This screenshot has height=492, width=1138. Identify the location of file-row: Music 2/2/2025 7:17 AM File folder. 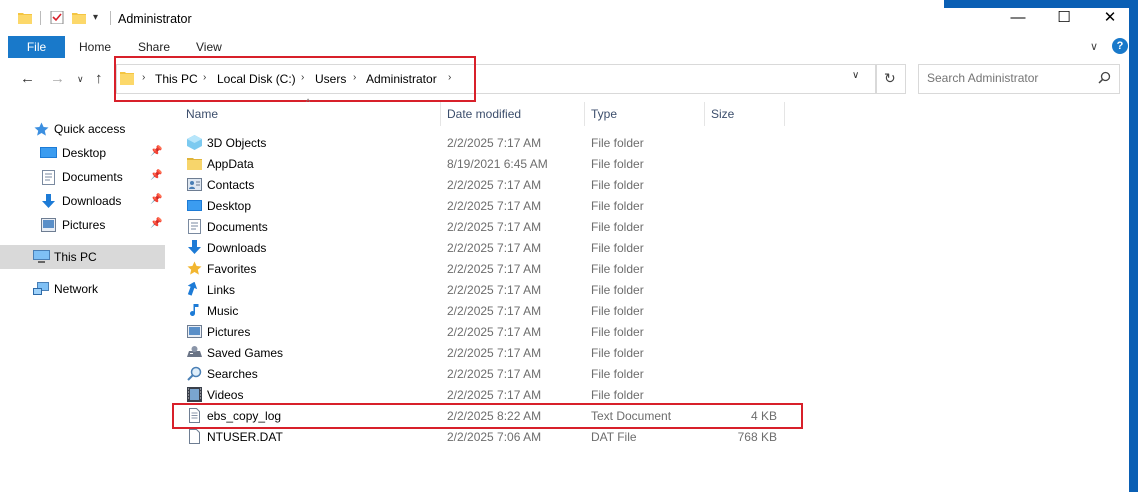
(485, 310).